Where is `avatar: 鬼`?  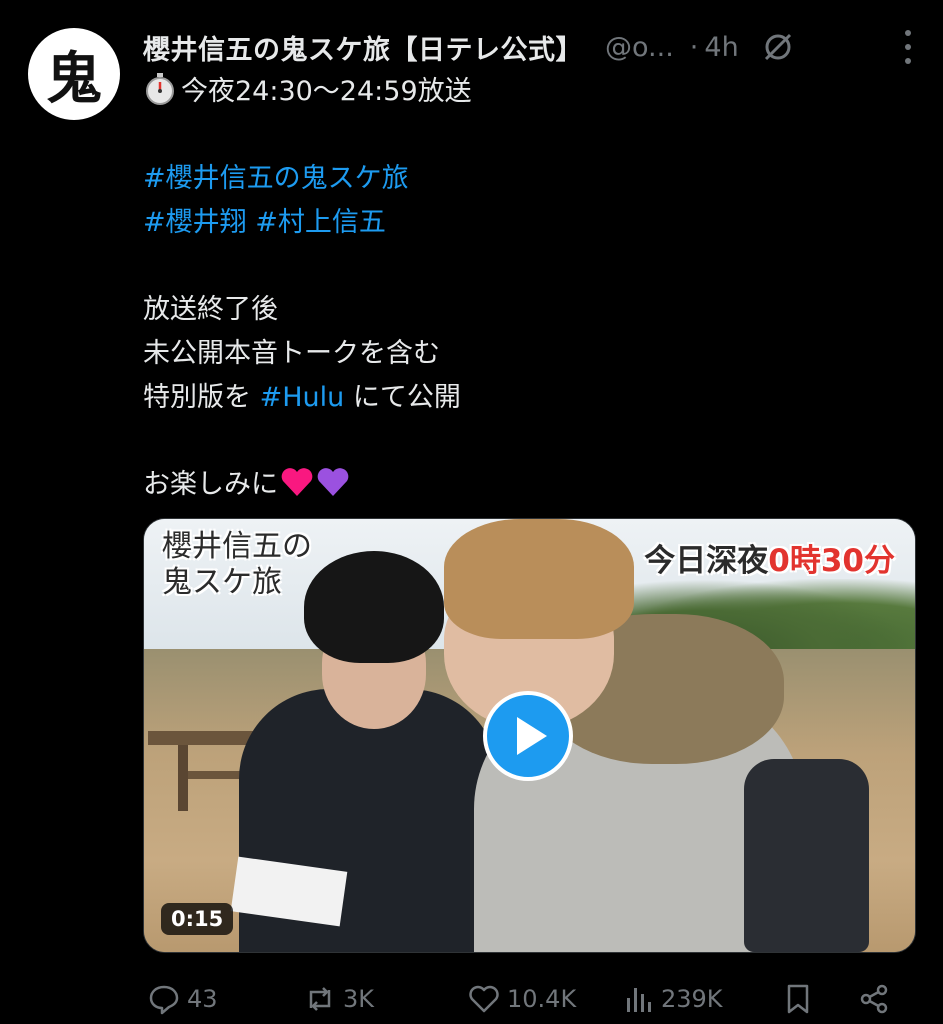
avatar: 鬼 is located at coordinates (74, 74).